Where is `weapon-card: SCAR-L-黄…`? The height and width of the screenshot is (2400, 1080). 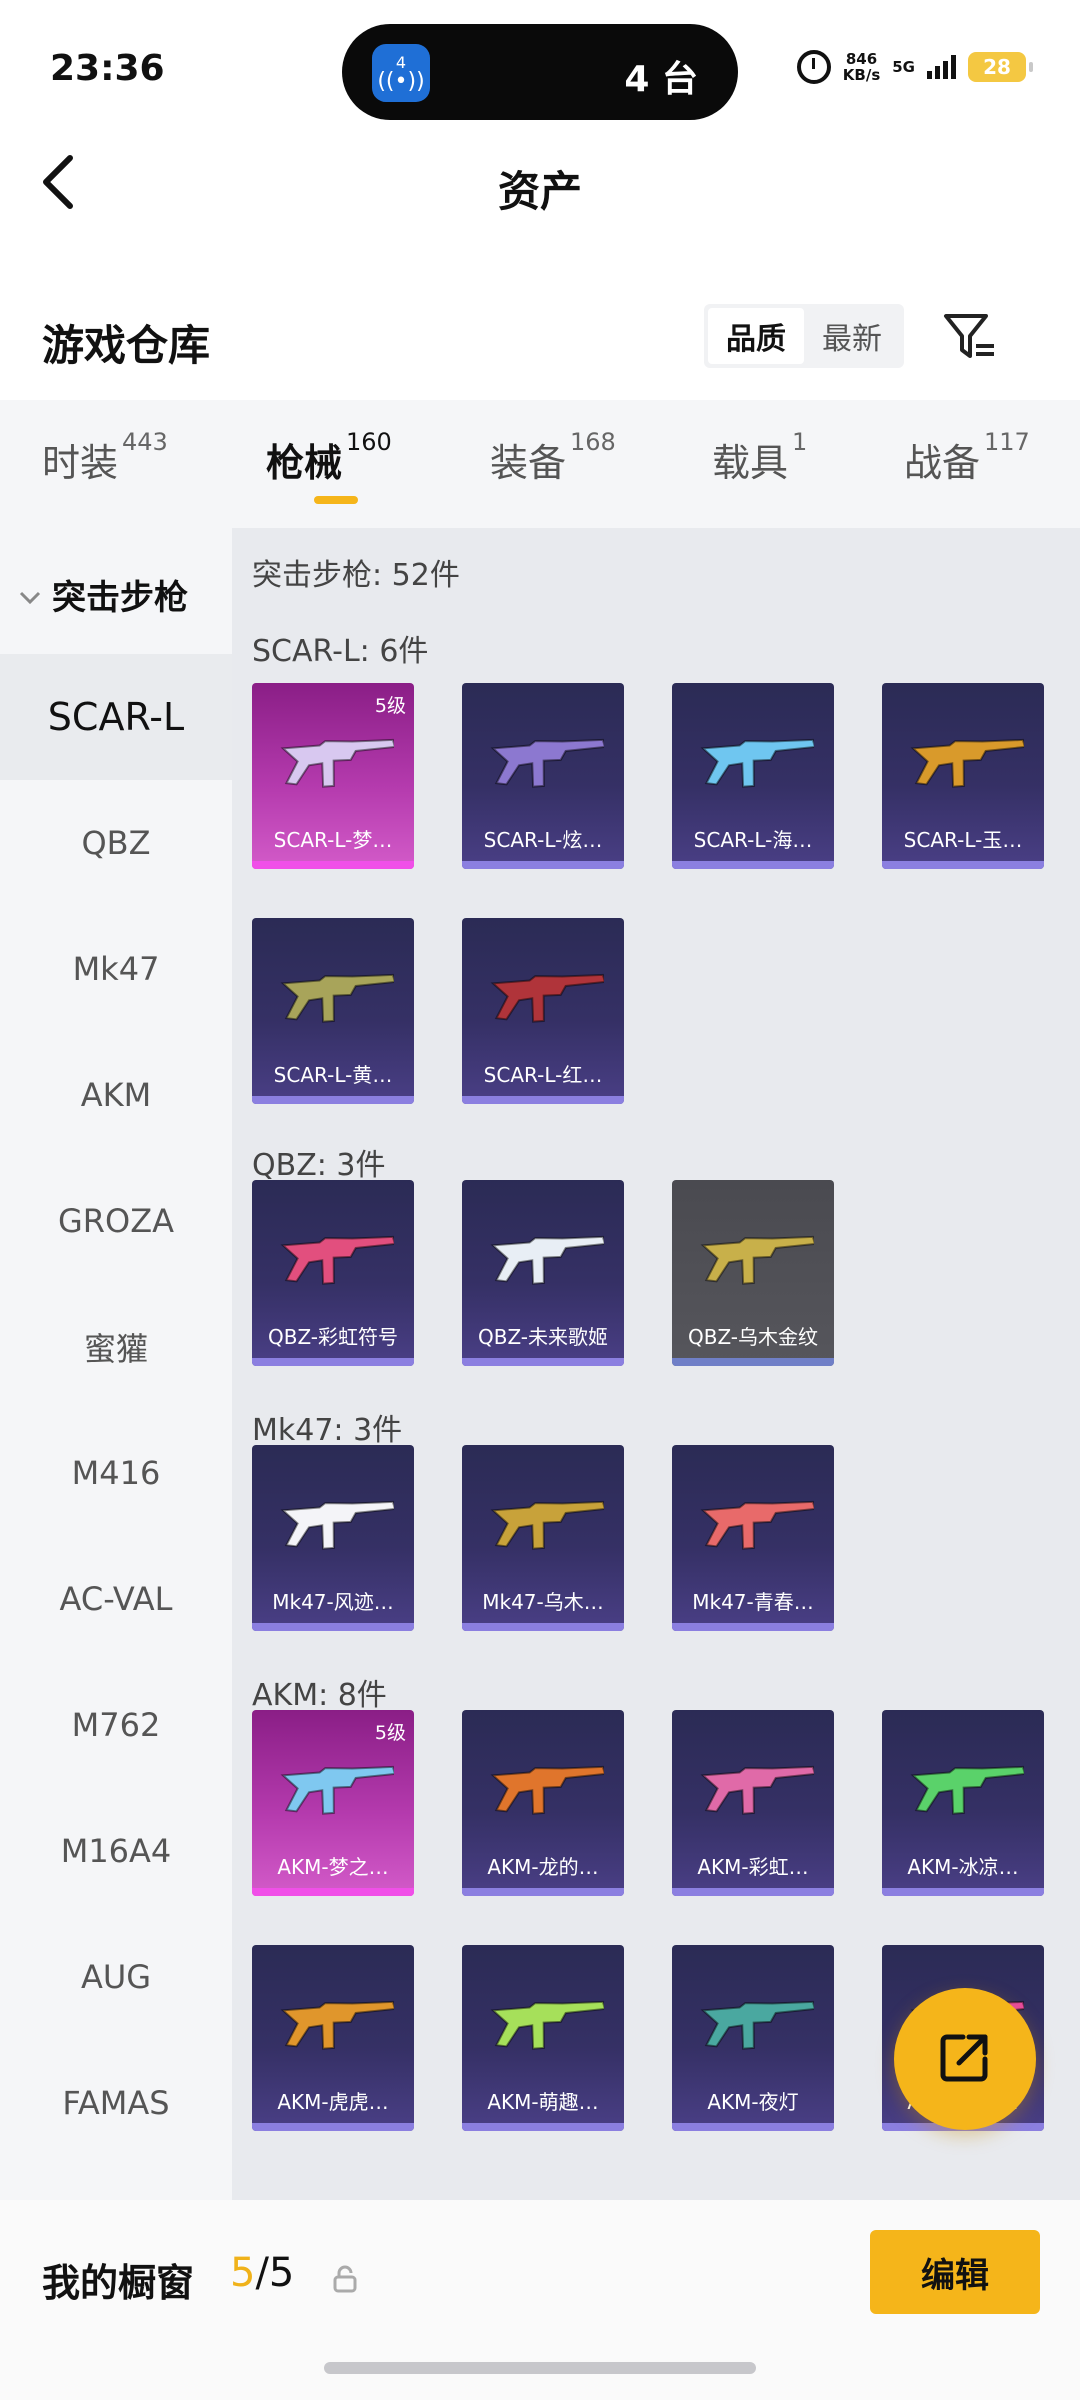 weapon-card: SCAR-L-黄… is located at coordinates (333, 1011).